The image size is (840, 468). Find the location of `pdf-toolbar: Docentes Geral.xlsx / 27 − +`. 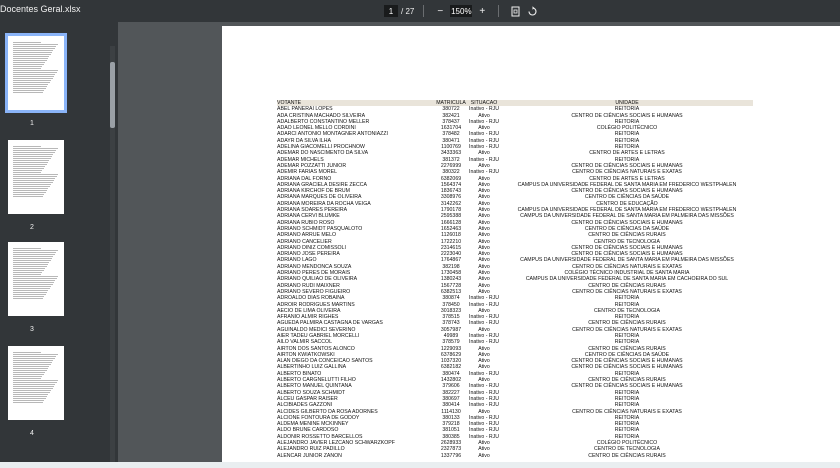

pdf-toolbar: Docentes Geral.xlsx / 27 − + is located at coordinates (420, 11).